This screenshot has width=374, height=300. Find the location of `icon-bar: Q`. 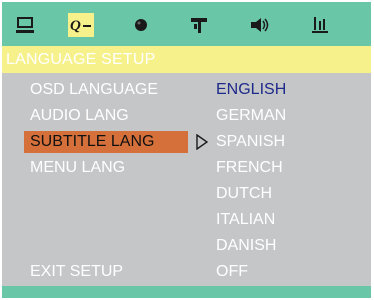

icon-bar: Q is located at coordinates (186, 24).